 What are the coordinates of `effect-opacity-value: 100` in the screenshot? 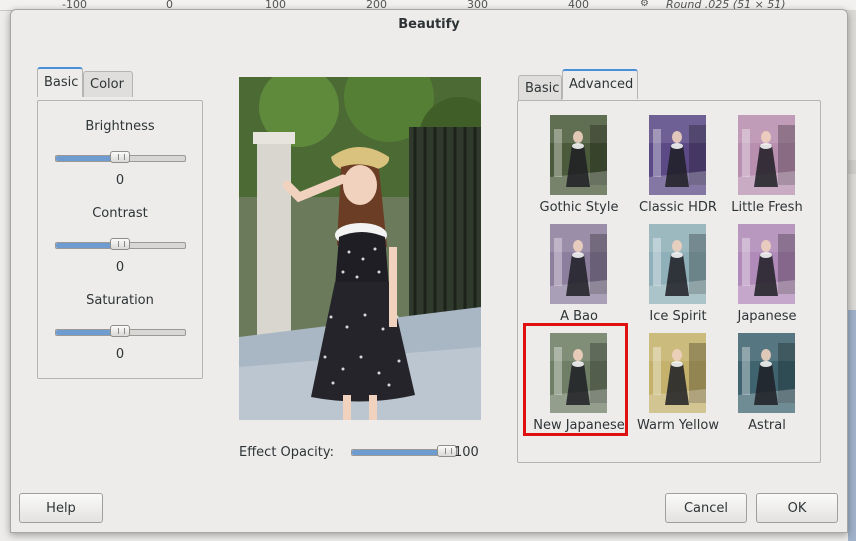 It's located at (466, 452).